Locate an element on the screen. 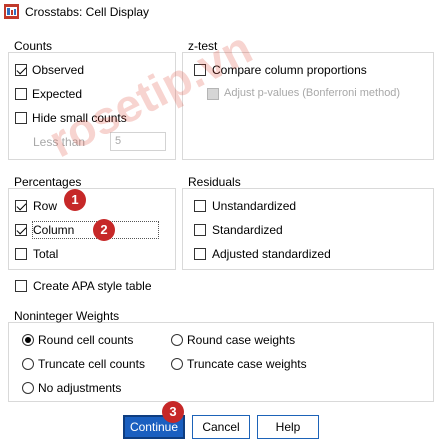 Image resolution: width=440 pixels, height=443 pixels. adjust-pvalues-checkbox is located at coordinates (213, 94).